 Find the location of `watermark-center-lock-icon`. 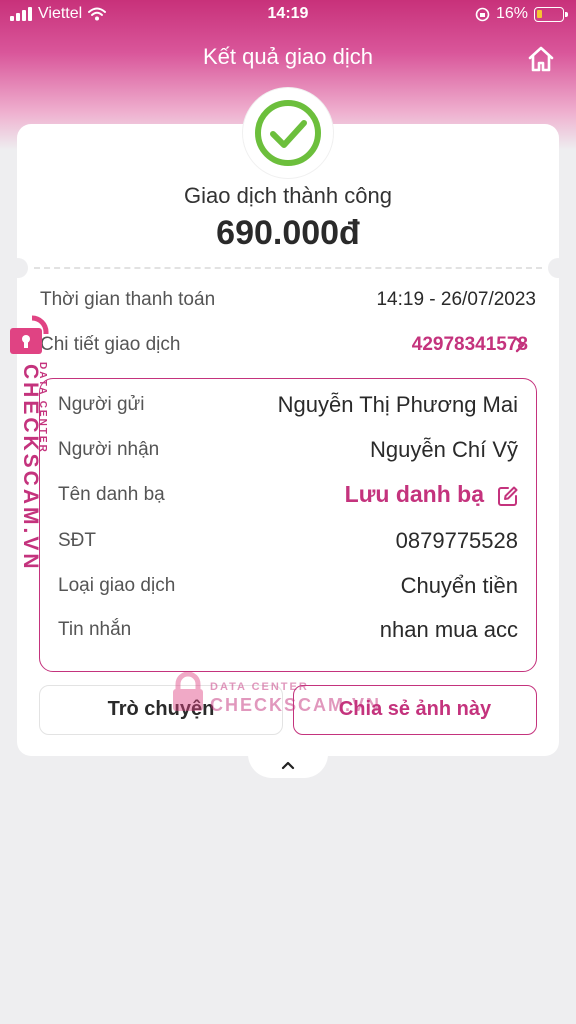

watermark-center-lock-icon is located at coordinates (188, 691).